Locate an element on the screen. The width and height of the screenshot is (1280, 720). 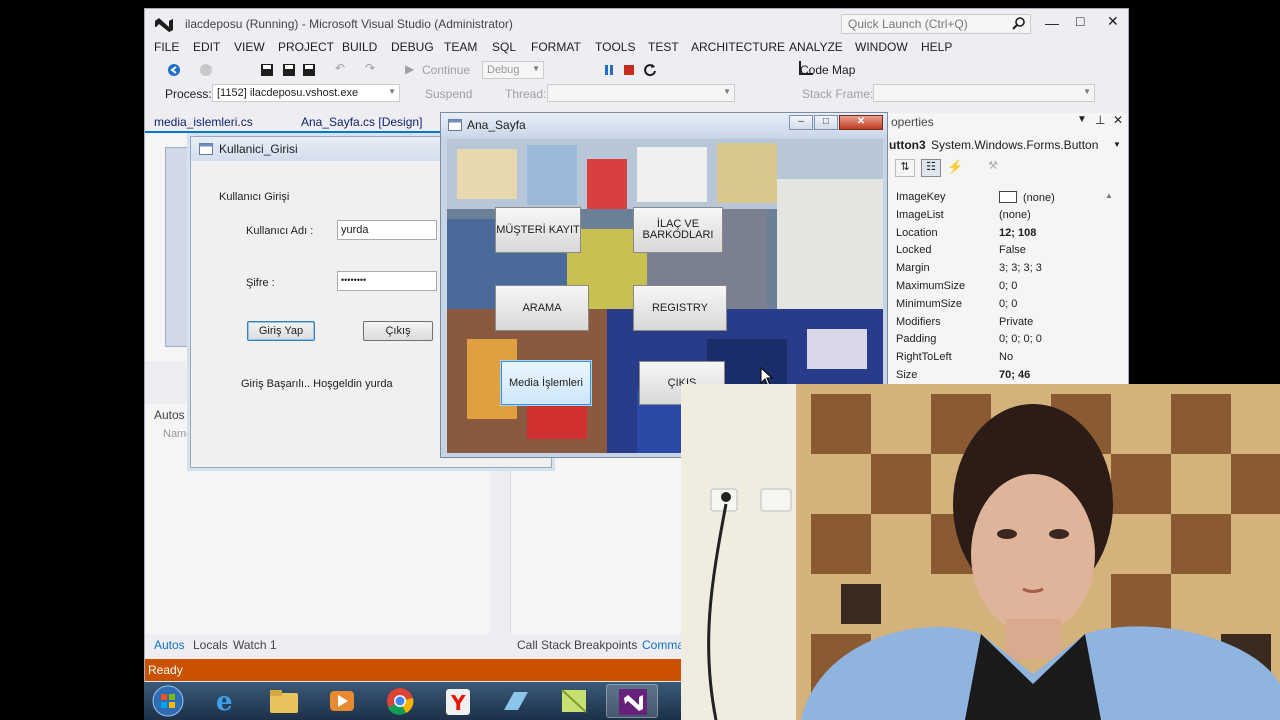
property-value-text: (none) is located at coordinates (1039, 198).